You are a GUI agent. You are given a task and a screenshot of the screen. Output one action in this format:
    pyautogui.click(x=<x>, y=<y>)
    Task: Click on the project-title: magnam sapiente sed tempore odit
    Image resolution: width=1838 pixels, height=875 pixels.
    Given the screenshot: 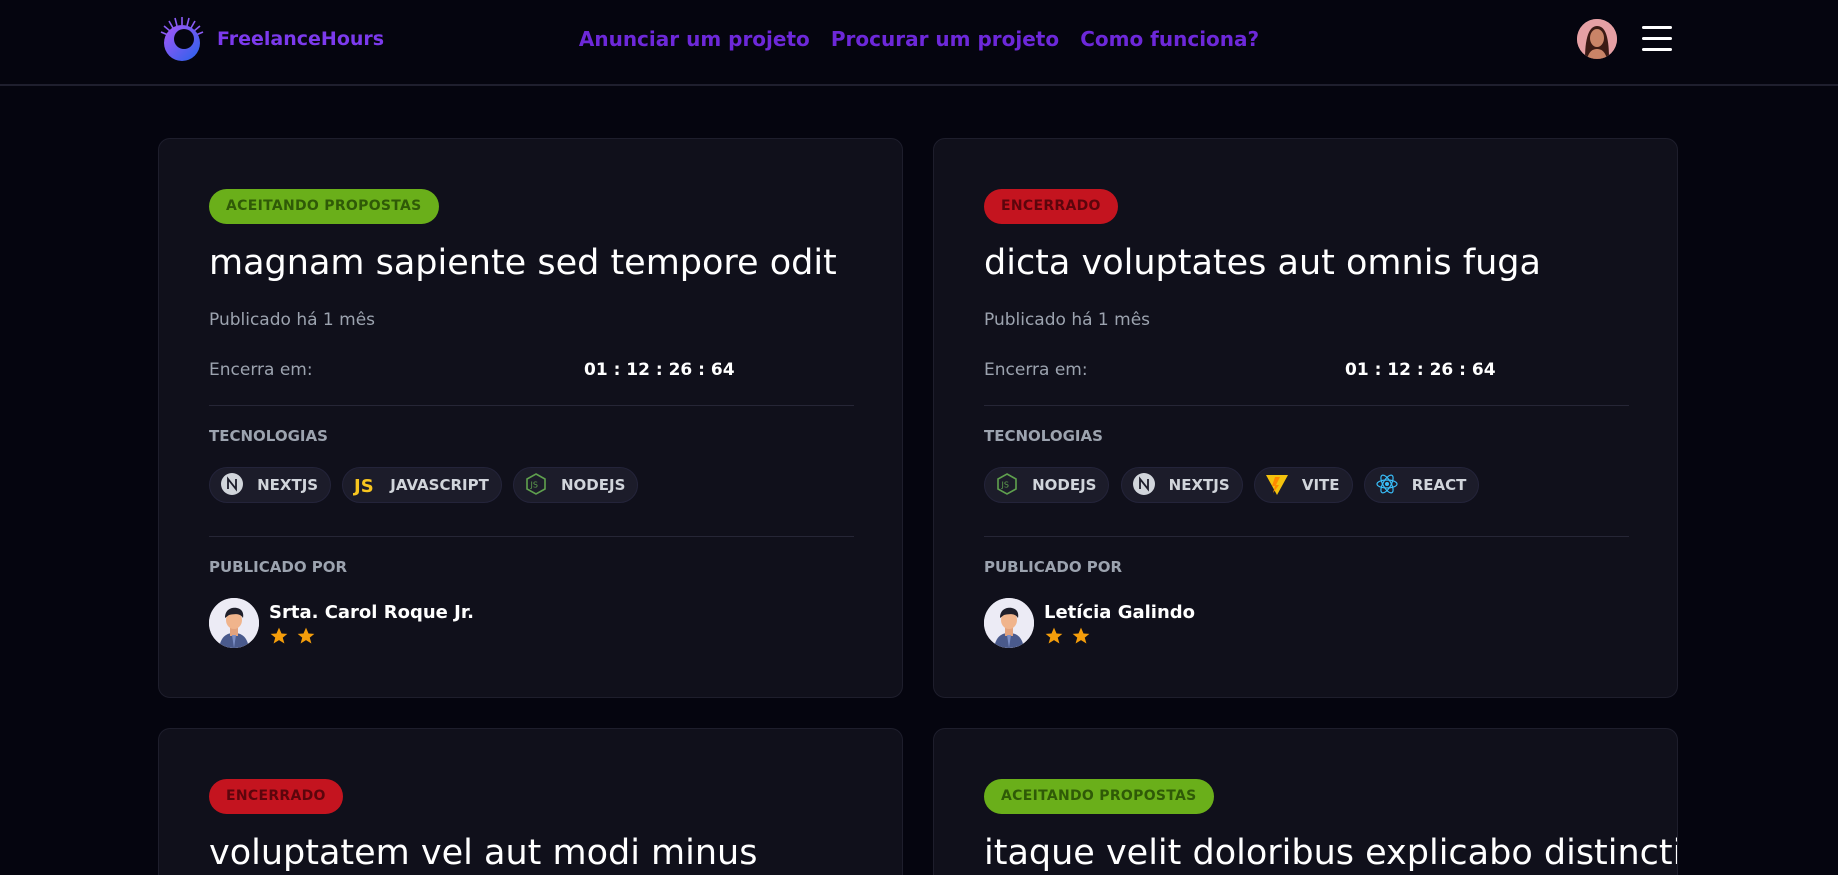 What is the action you would take?
    pyautogui.click(x=523, y=263)
    